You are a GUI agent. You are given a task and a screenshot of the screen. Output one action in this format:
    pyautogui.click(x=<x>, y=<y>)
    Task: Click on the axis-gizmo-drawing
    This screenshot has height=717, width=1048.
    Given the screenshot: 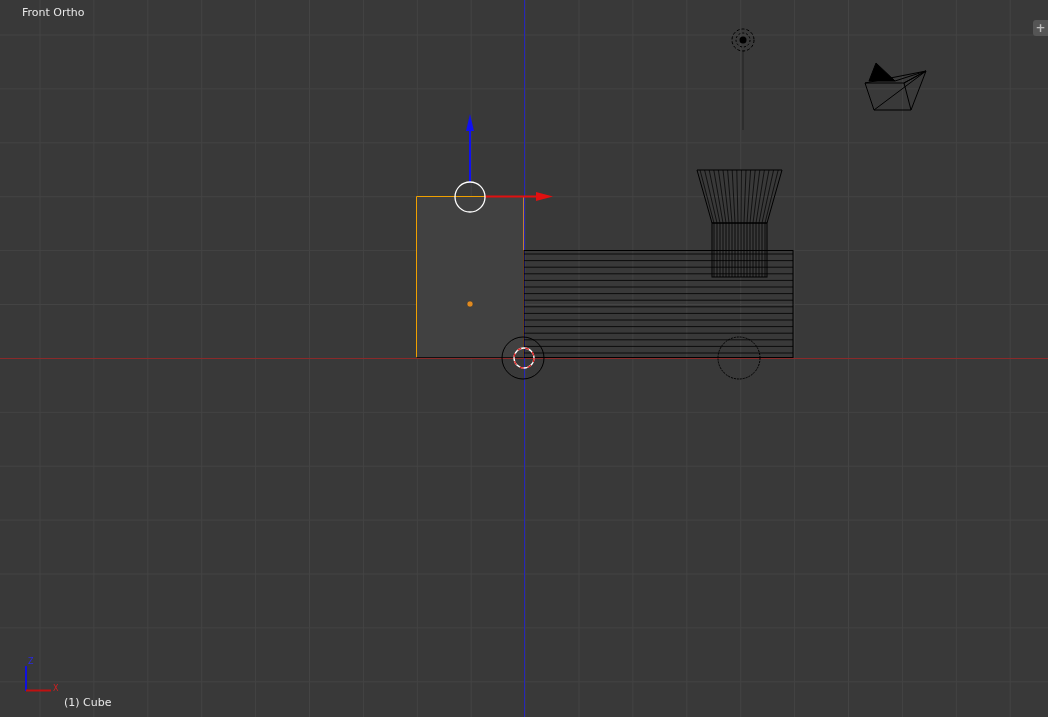 What is the action you would take?
    pyautogui.click(x=38, y=678)
    